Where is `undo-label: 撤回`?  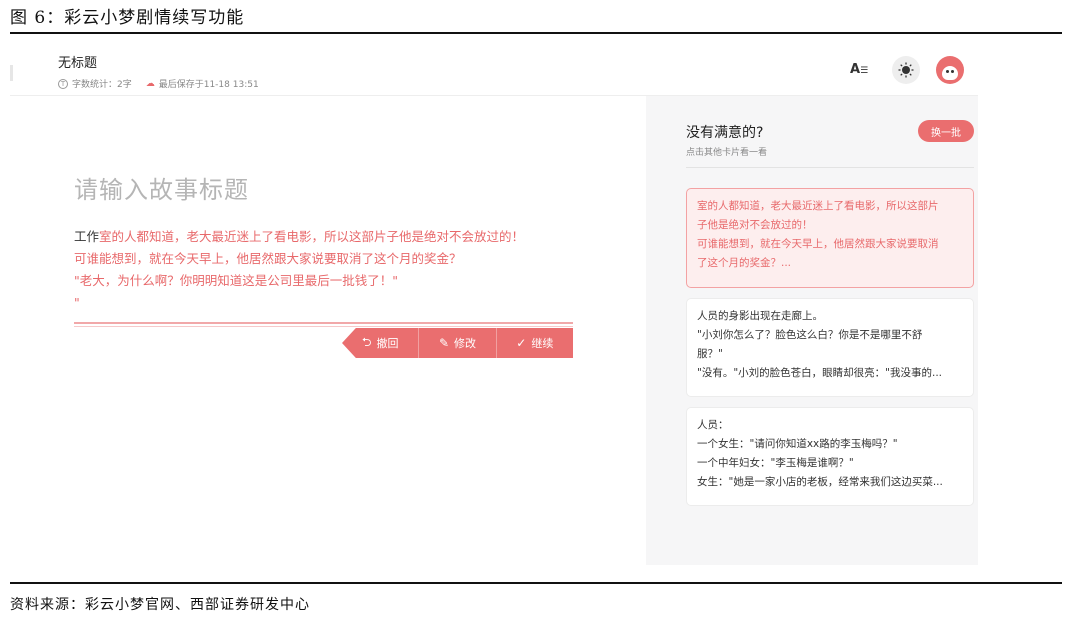
undo-label: 撤回 is located at coordinates (387, 343).